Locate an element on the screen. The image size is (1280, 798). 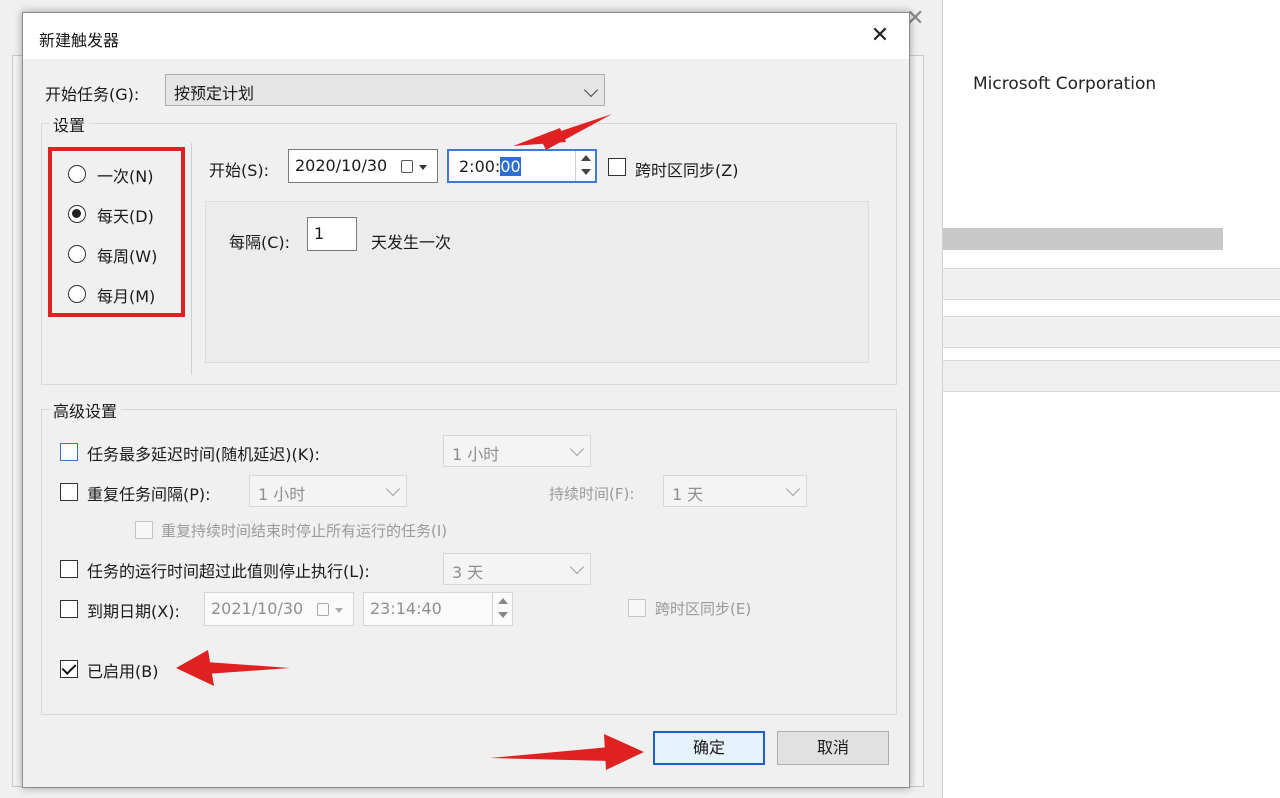
arrow-to-ok-icon is located at coordinates (550, 754).